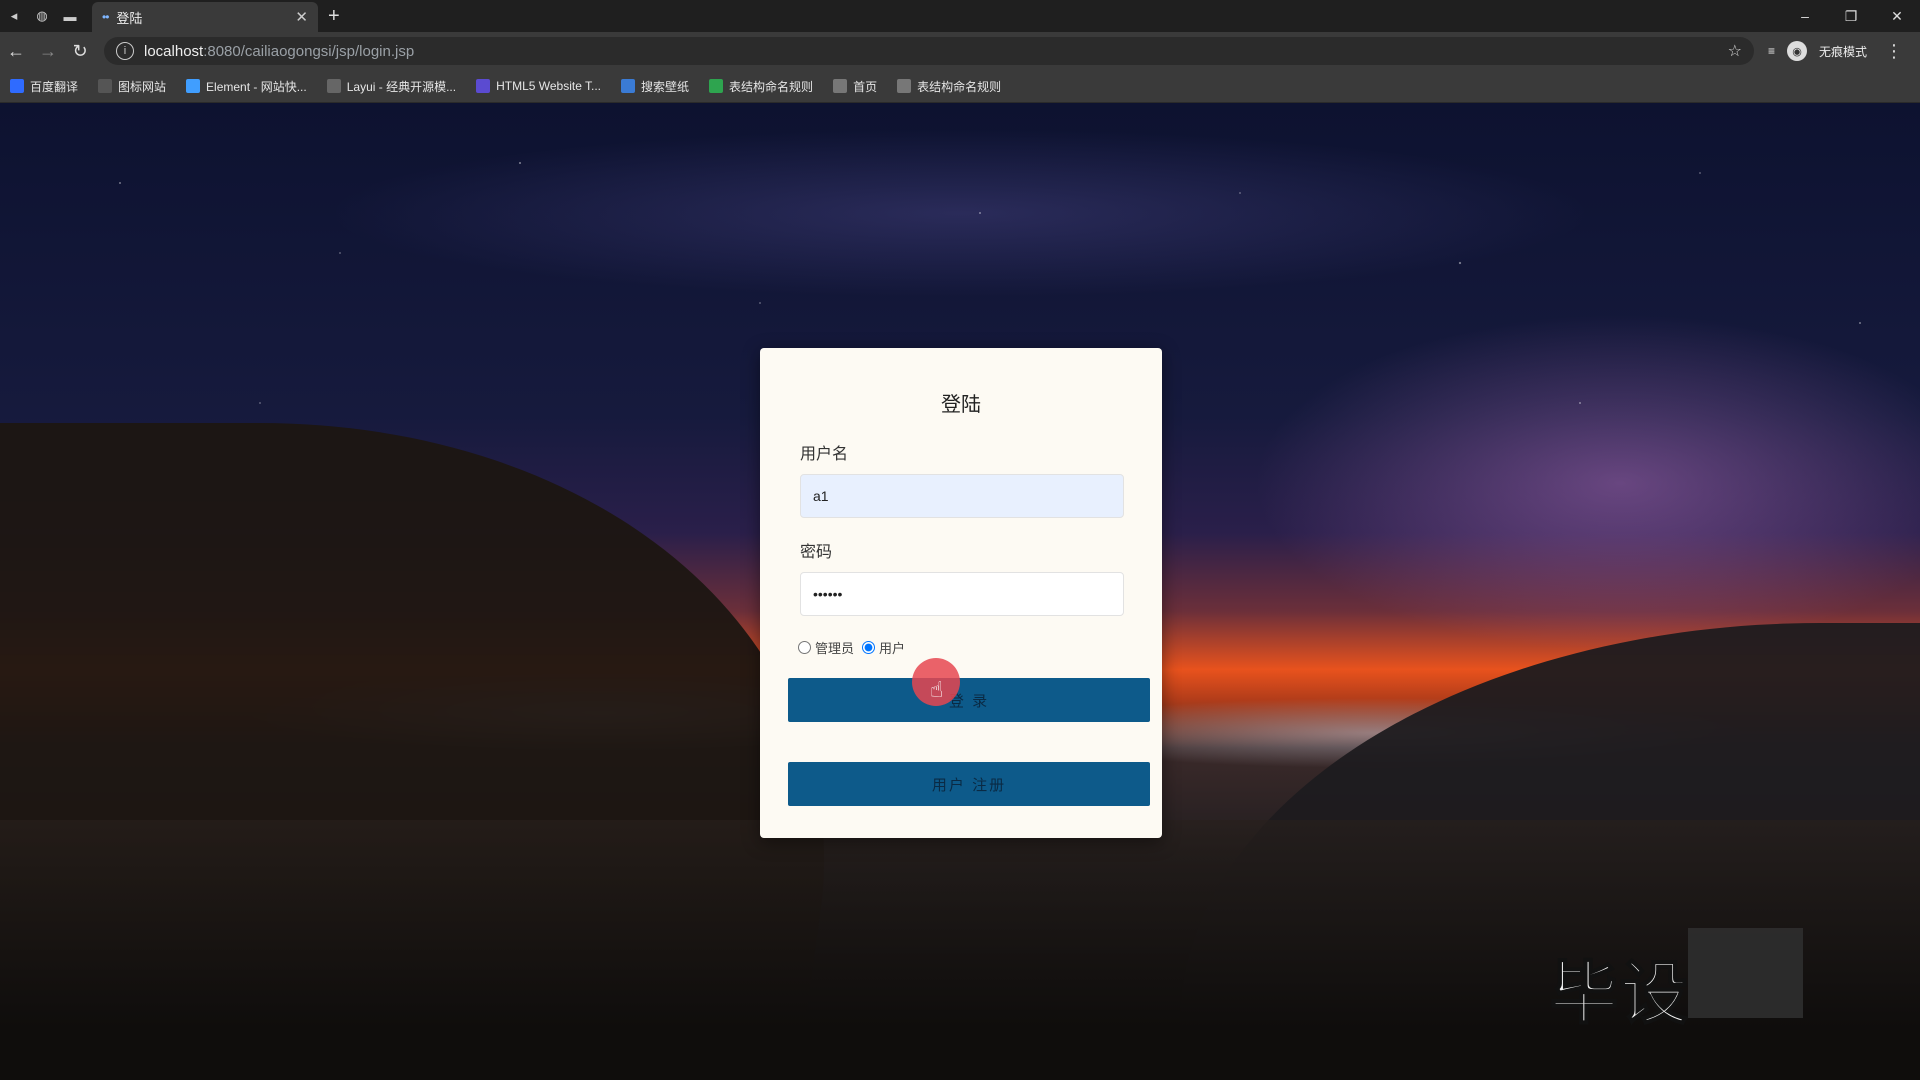  What do you see at coordinates (142, 86) in the screenshot?
I see `bookmark-label: 图标网站` at bounding box center [142, 86].